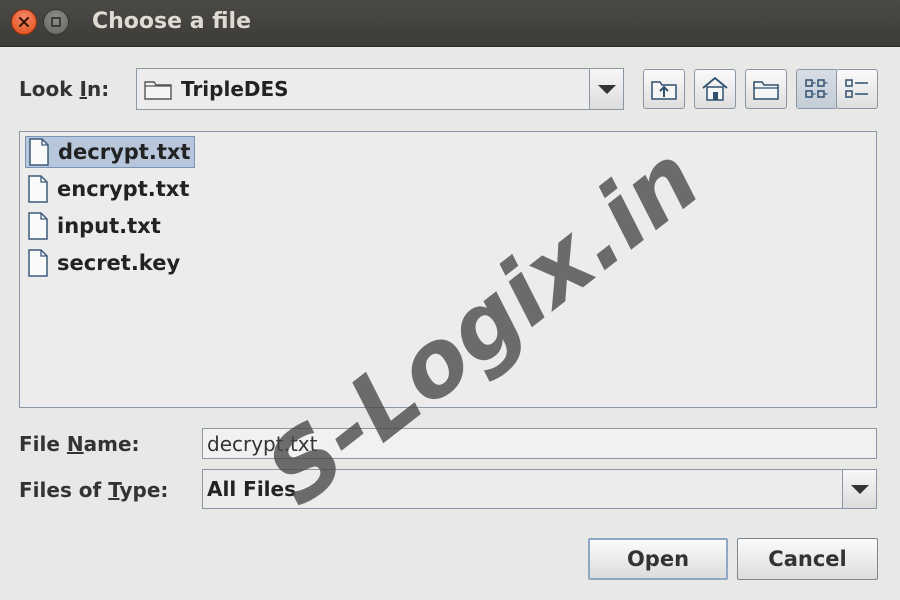  I want to click on file-name: encrypt.txt, so click(123, 189).